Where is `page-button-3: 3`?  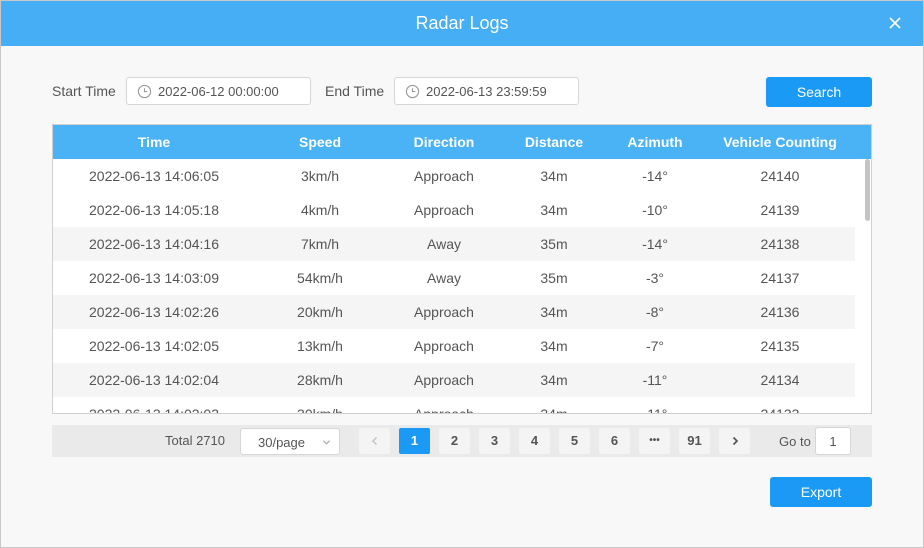
page-button-3: 3 is located at coordinates (494, 441).